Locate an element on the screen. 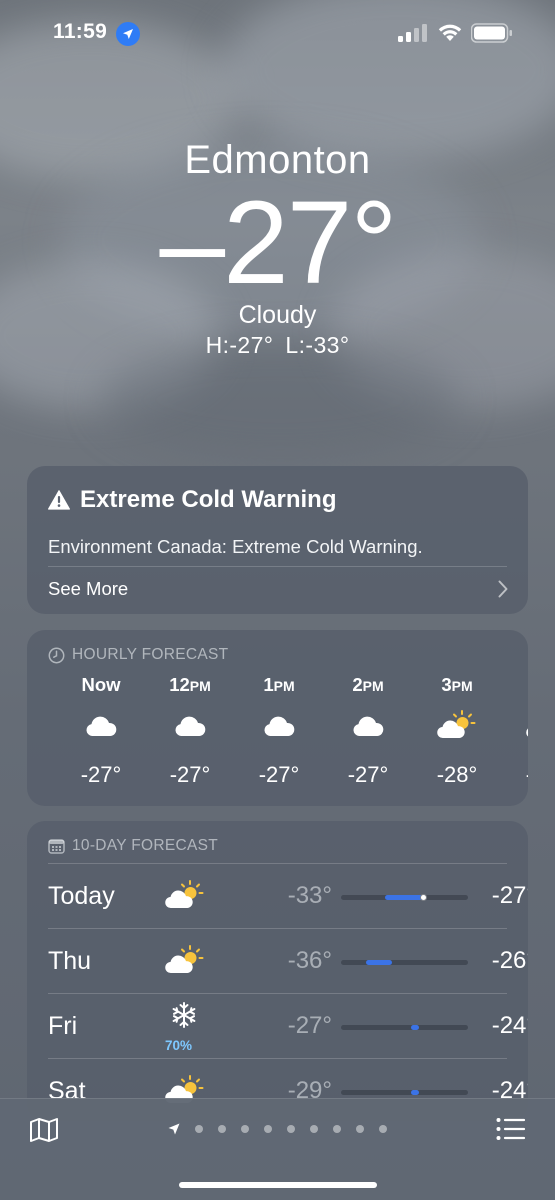 The height and width of the screenshot is (1200, 555). hourly-header: HOURLY FORECAST is located at coordinates (138, 655).